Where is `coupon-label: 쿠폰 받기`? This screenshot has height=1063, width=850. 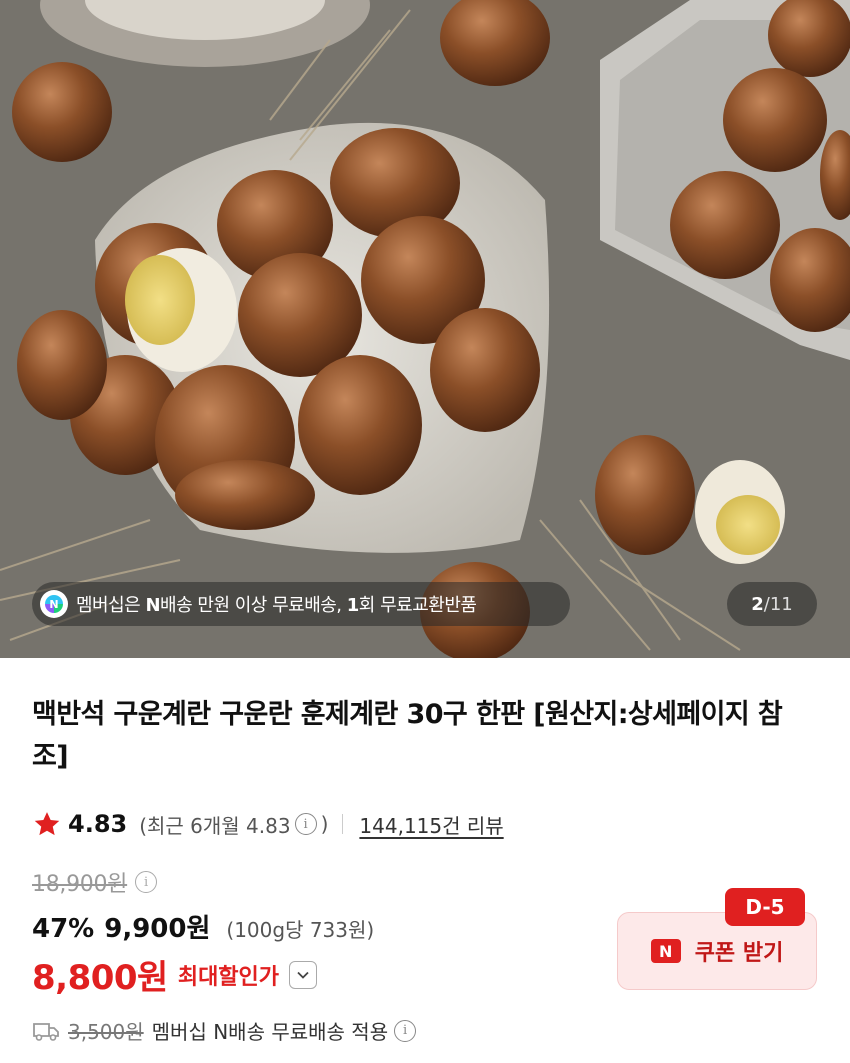 coupon-label: 쿠폰 받기 is located at coordinates (739, 953).